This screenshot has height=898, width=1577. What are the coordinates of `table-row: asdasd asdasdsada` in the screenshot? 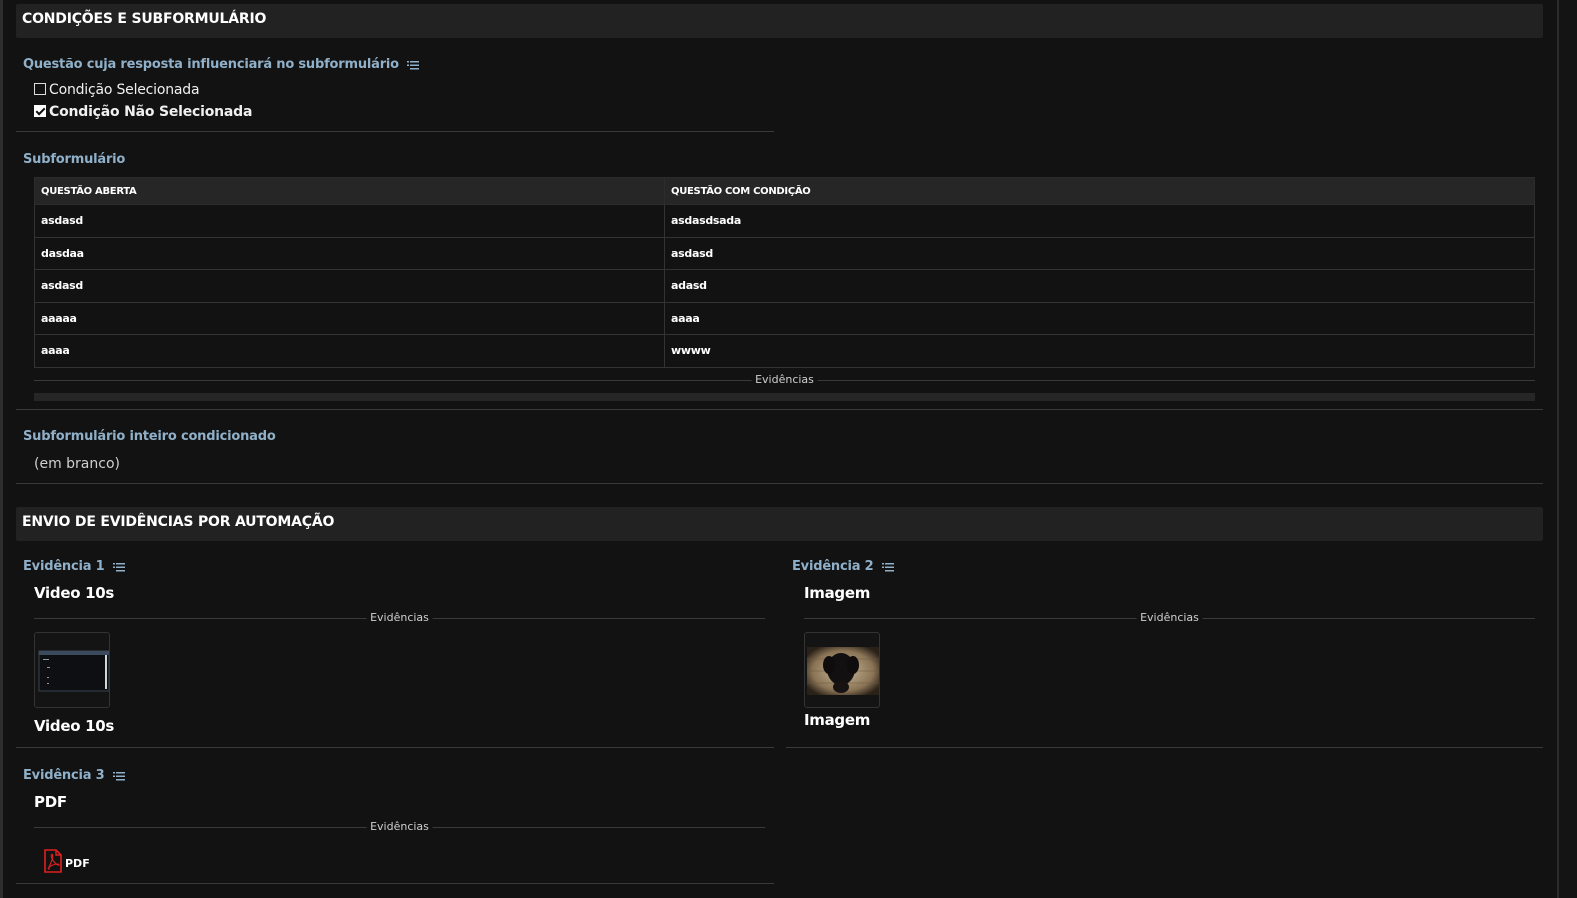 It's located at (784, 221).